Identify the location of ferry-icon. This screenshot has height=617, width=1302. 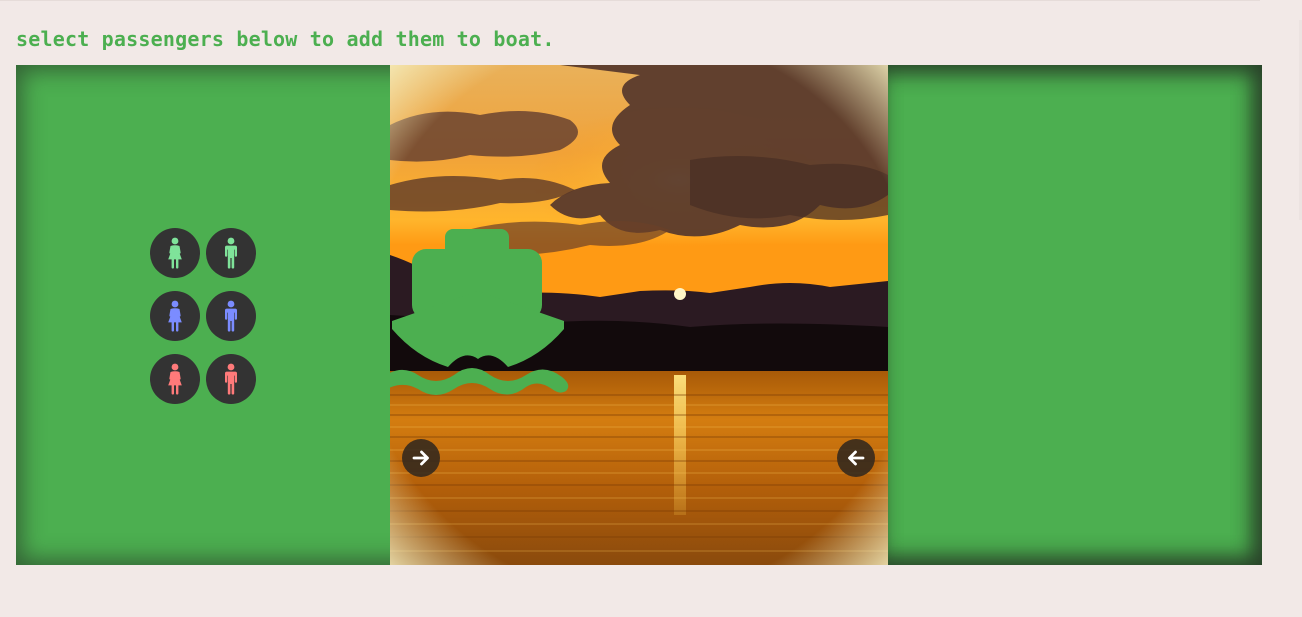
(483, 315).